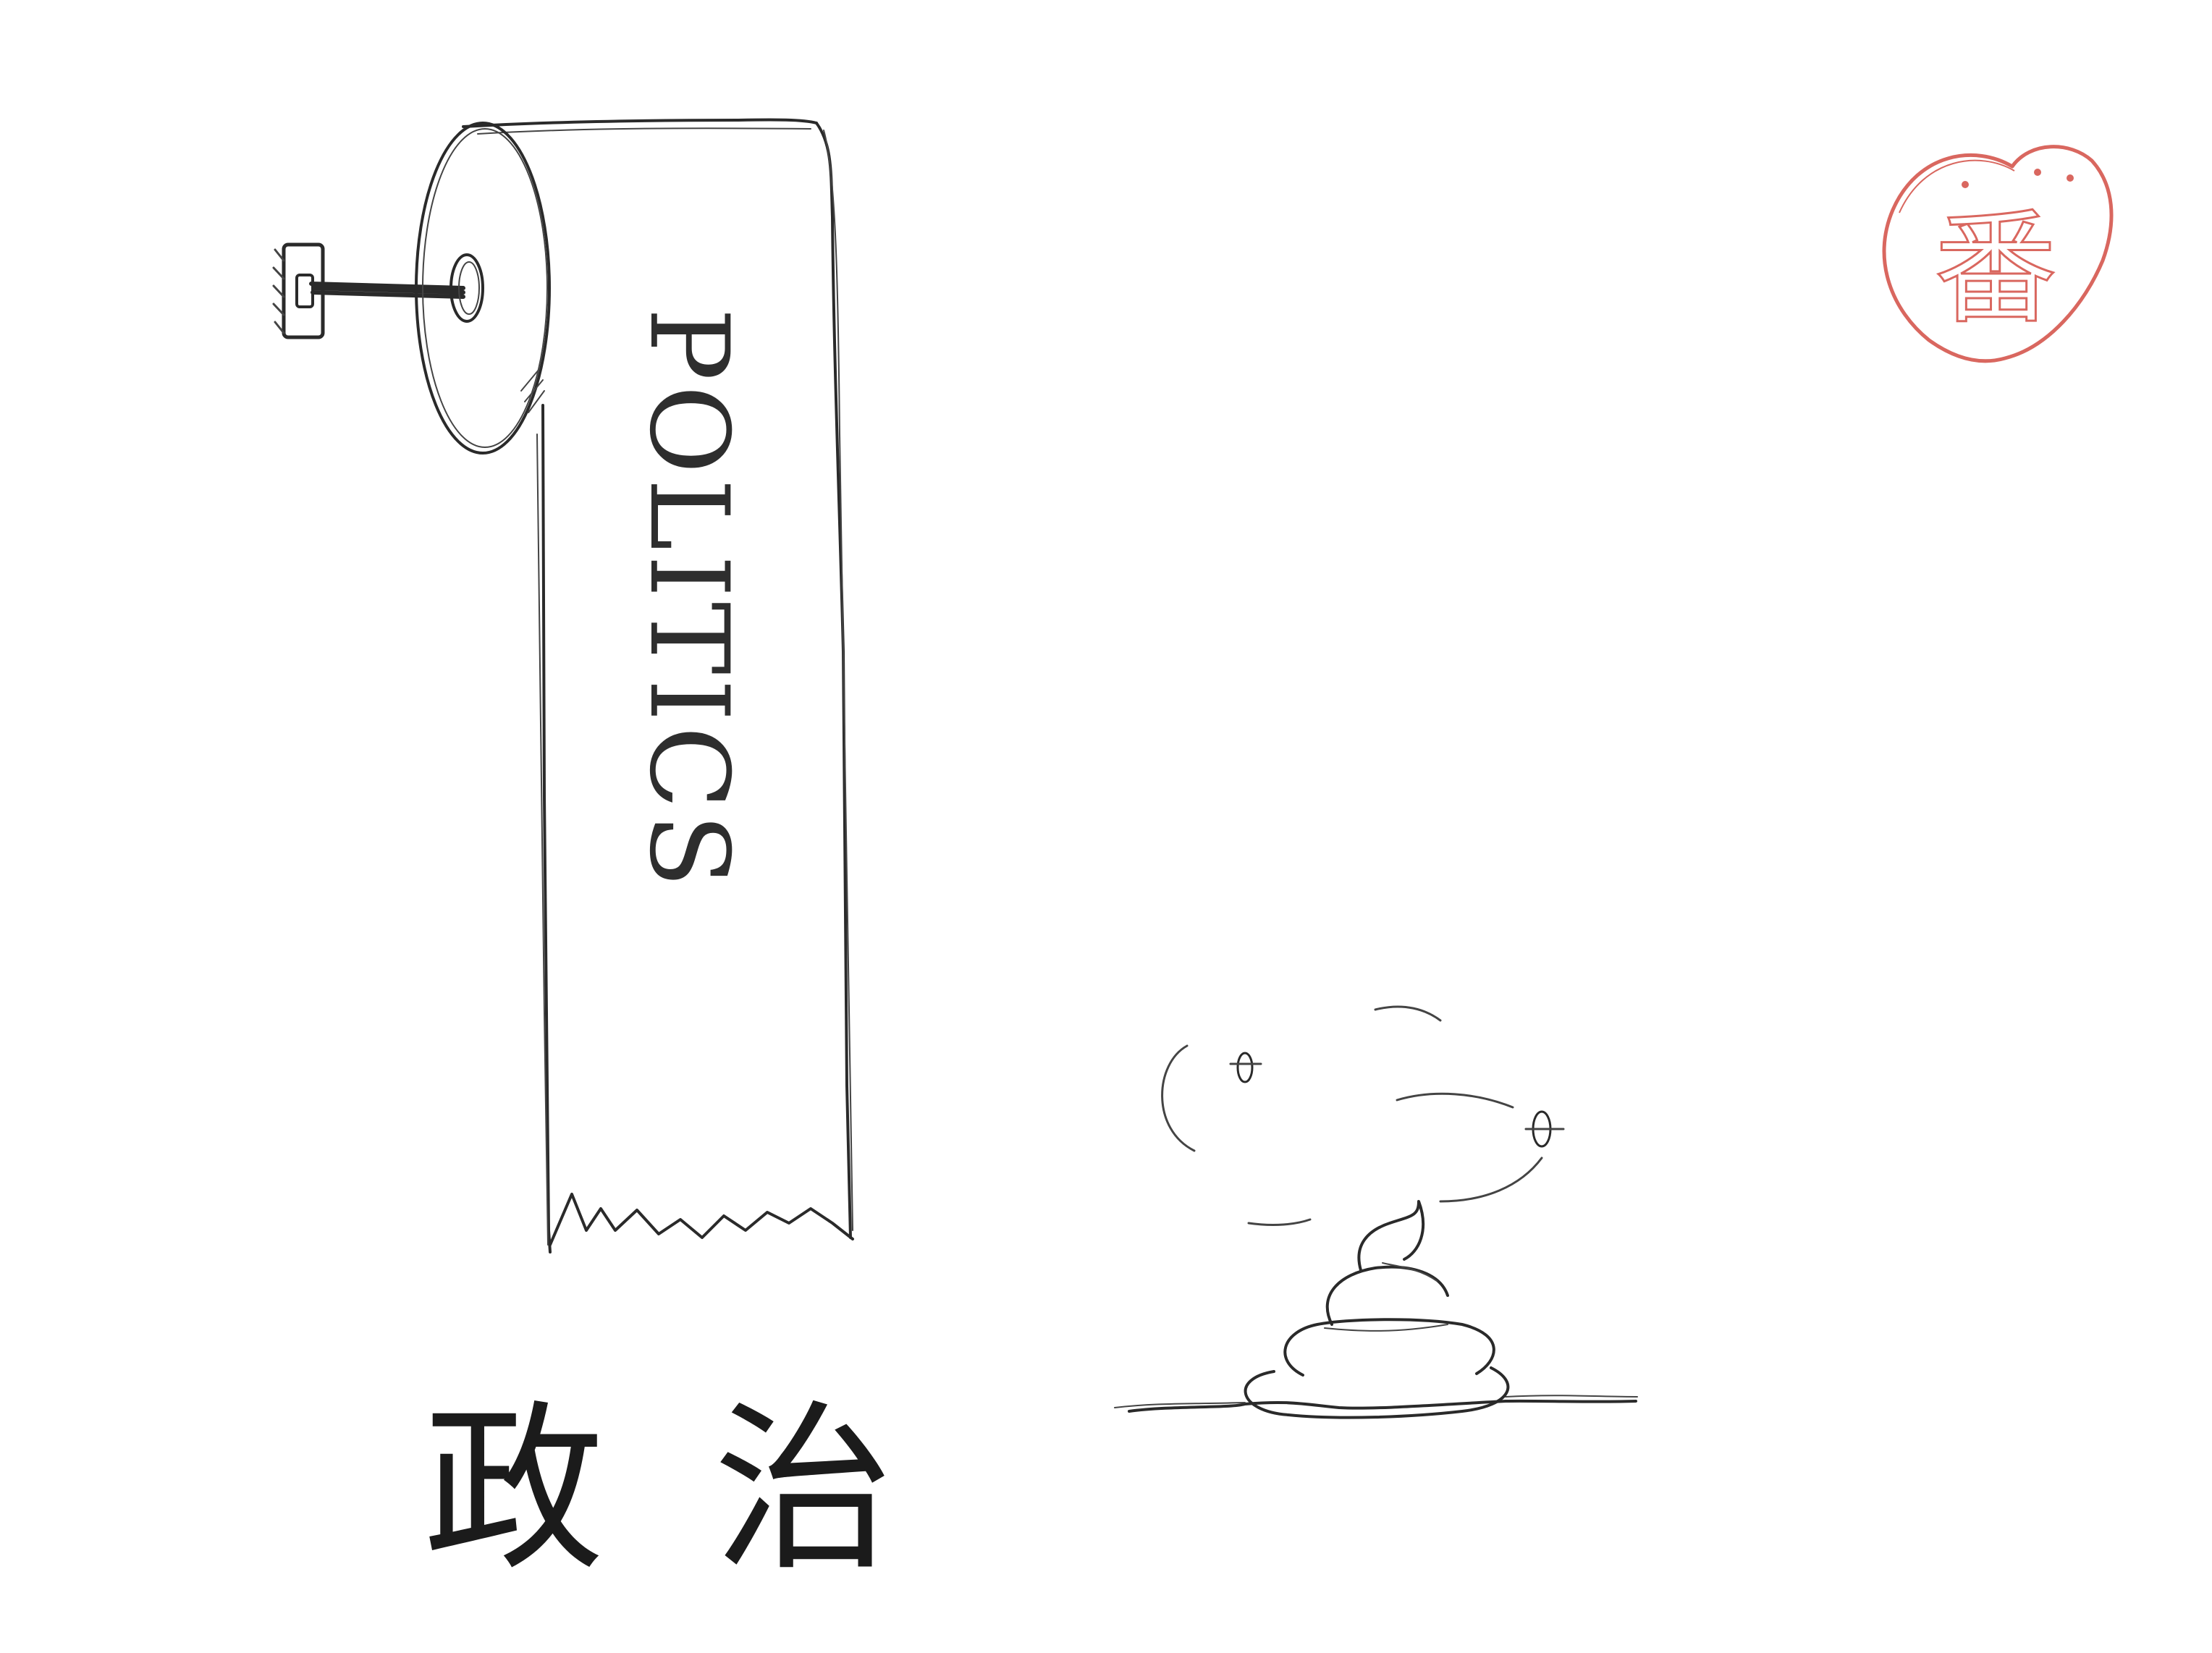 This screenshot has height=1653, width=2212. I want to click on heart-seal-icon: 番, so click(1998, 254).